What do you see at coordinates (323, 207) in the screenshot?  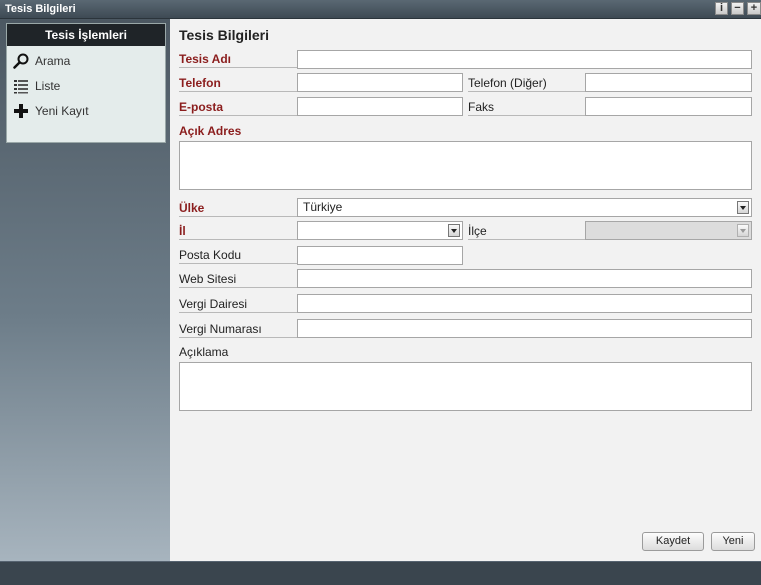 I see `ulke-selected-value: Türkiye` at bounding box center [323, 207].